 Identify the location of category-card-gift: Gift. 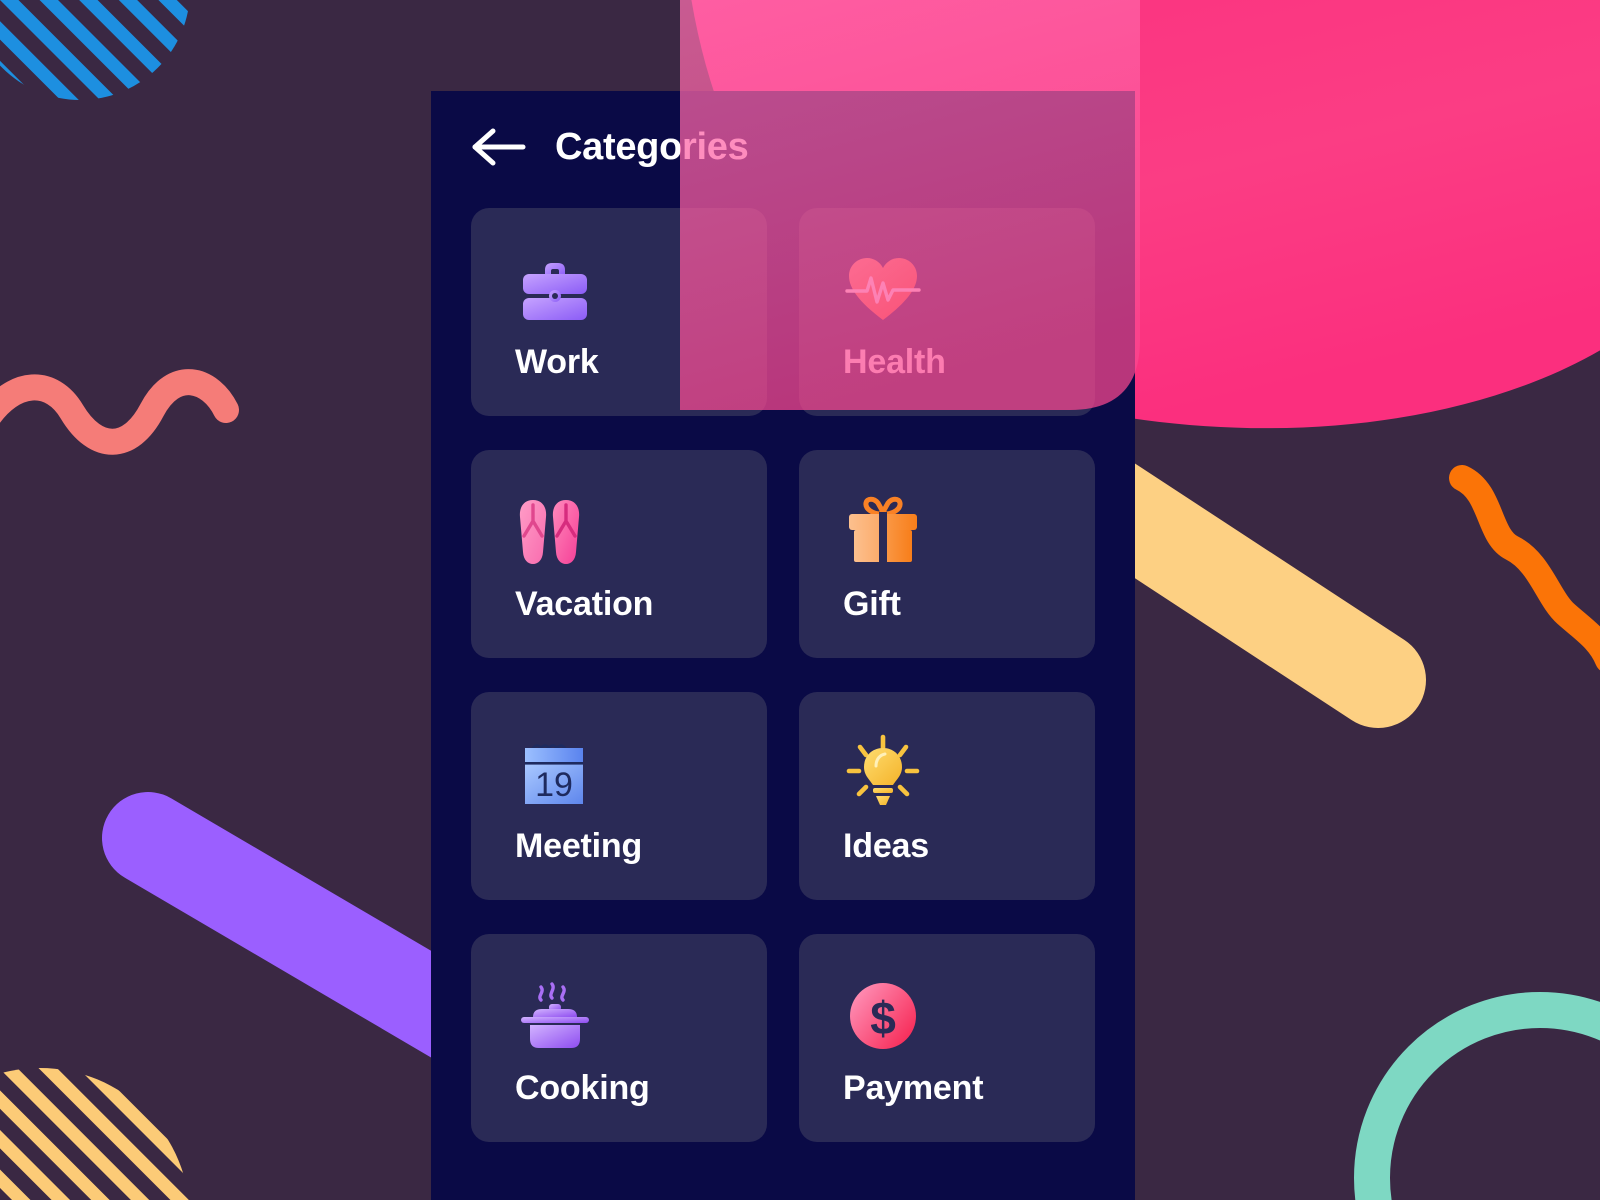
(947, 554).